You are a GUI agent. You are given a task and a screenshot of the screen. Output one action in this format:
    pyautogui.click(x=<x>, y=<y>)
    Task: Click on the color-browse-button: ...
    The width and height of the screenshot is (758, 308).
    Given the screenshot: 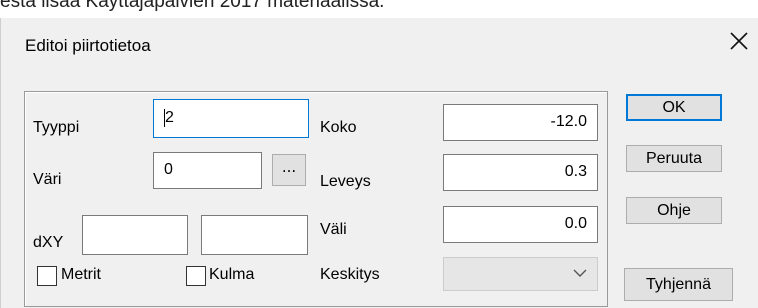 What is the action you would take?
    pyautogui.click(x=289, y=170)
    